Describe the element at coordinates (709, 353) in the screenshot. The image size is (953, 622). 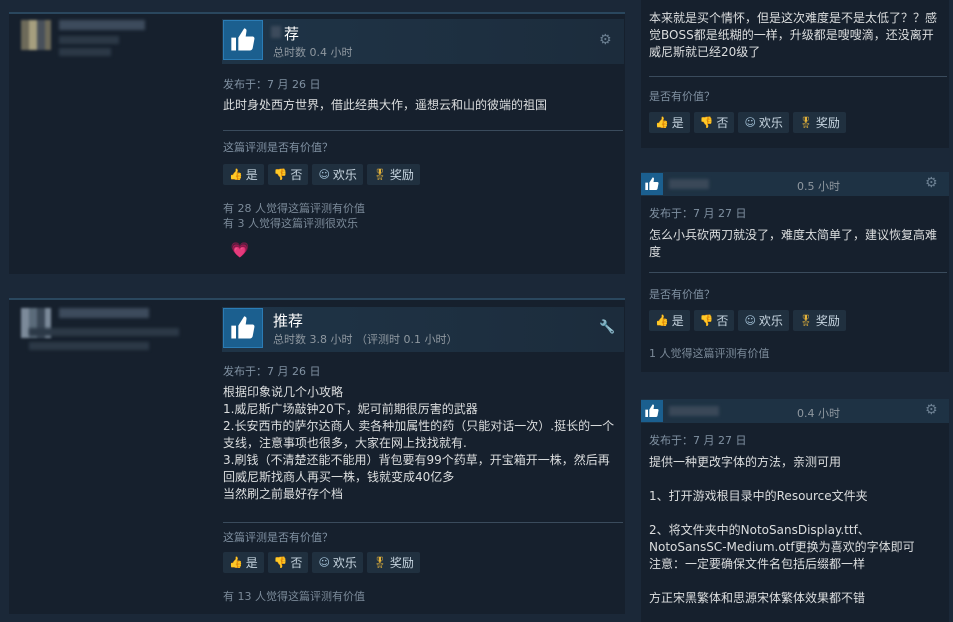
I see `helpful-count: 1 人觉得这篇评测有价值` at that location.